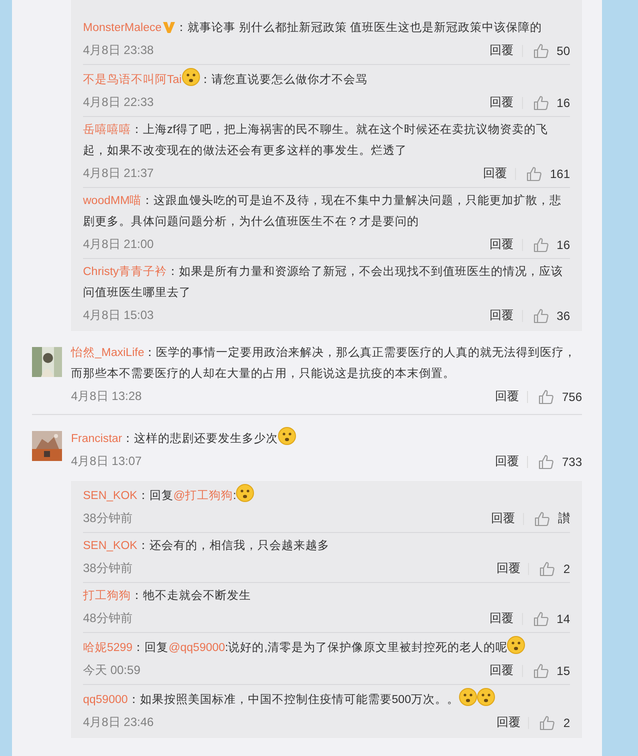 The width and height of the screenshot is (638, 756). What do you see at coordinates (203, 496) in the screenshot?
I see `mention-link: @打工狗狗` at bounding box center [203, 496].